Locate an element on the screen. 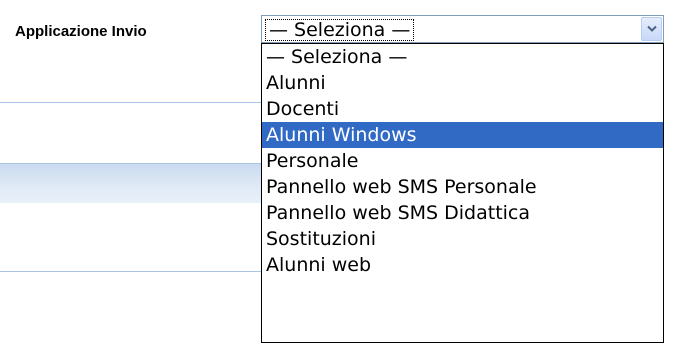 This screenshot has width=674, height=343. option-pannello-web-sms-didattica: Pannello web SMS Didattica is located at coordinates (462, 213).